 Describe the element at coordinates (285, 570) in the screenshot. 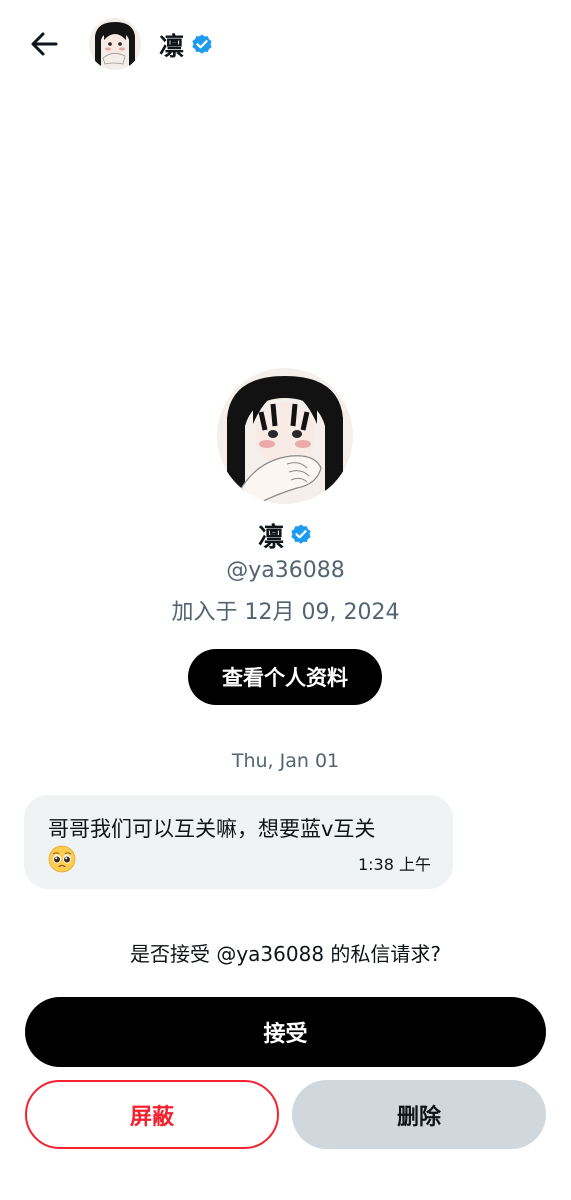

I see `profile-handle: @ya36088` at that location.